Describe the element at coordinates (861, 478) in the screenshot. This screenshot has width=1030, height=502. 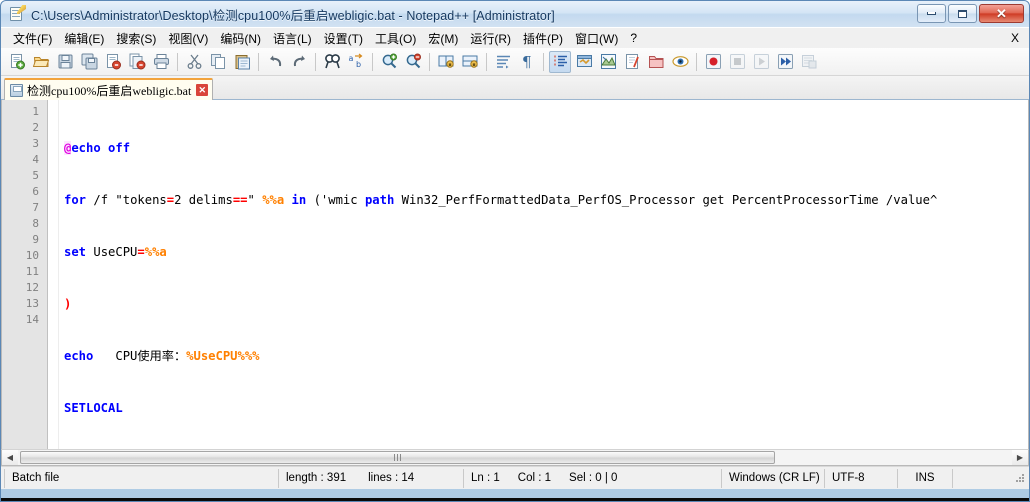
I see `status-encoding: UTF-8` at that location.